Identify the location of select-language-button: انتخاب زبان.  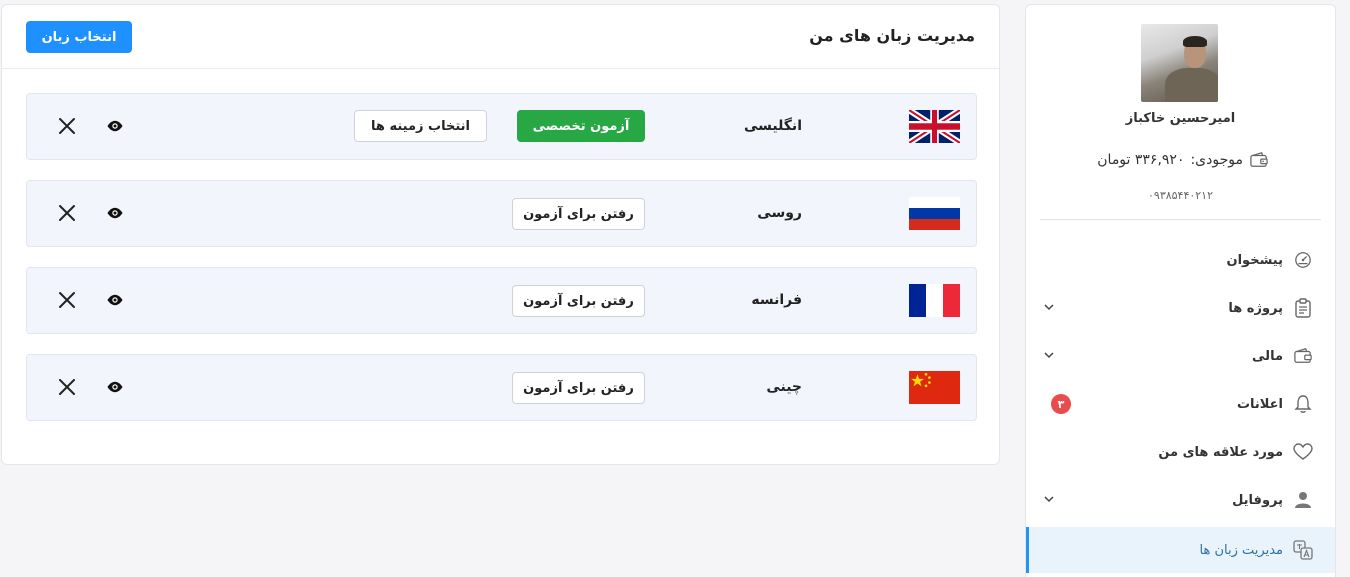
(79, 37).